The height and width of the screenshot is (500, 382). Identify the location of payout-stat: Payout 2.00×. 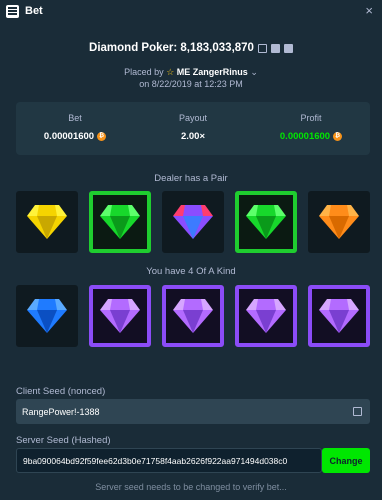
(193, 128).